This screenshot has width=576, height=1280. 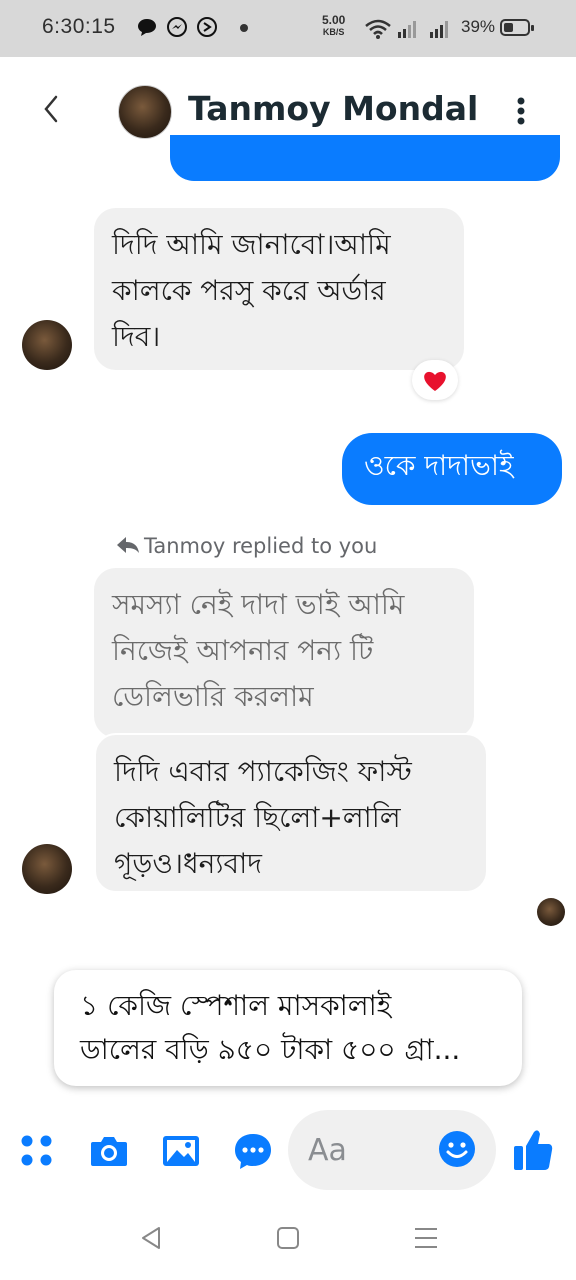 I want to click on wifi-icon, so click(x=378, y=29).